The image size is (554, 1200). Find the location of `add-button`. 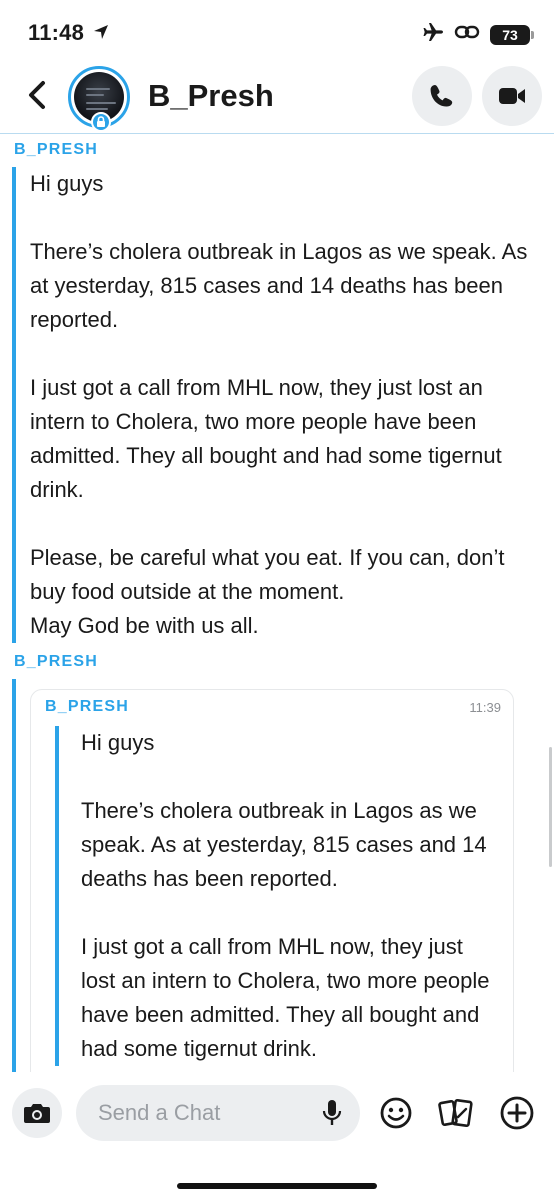

add-button is located at coordinates (517, 1113).